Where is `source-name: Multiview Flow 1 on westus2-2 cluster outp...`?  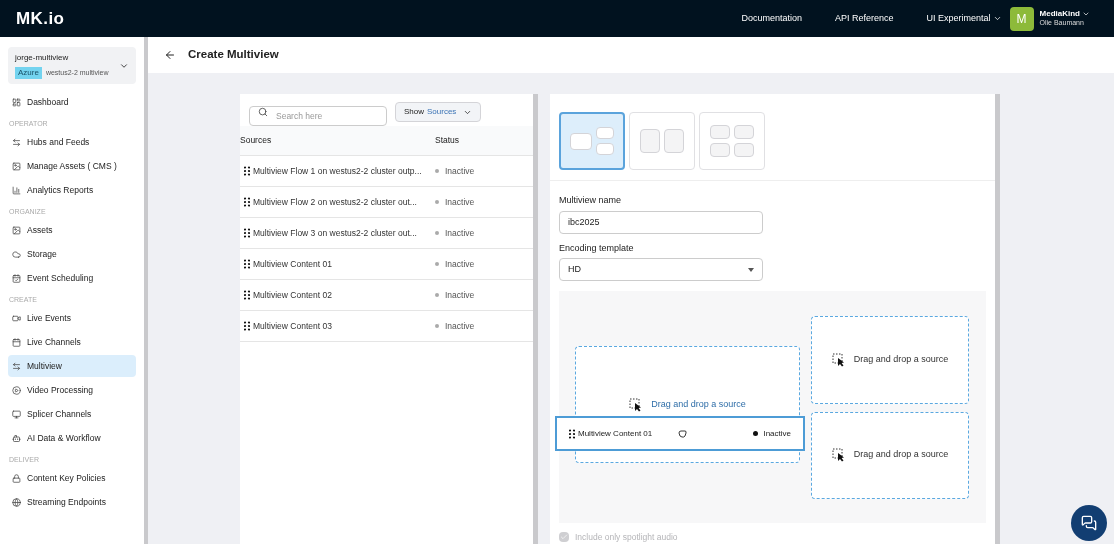
source-name: Multiview Flow 1 on westus2-2 cluster outp... is located at coordinates (337, 171).